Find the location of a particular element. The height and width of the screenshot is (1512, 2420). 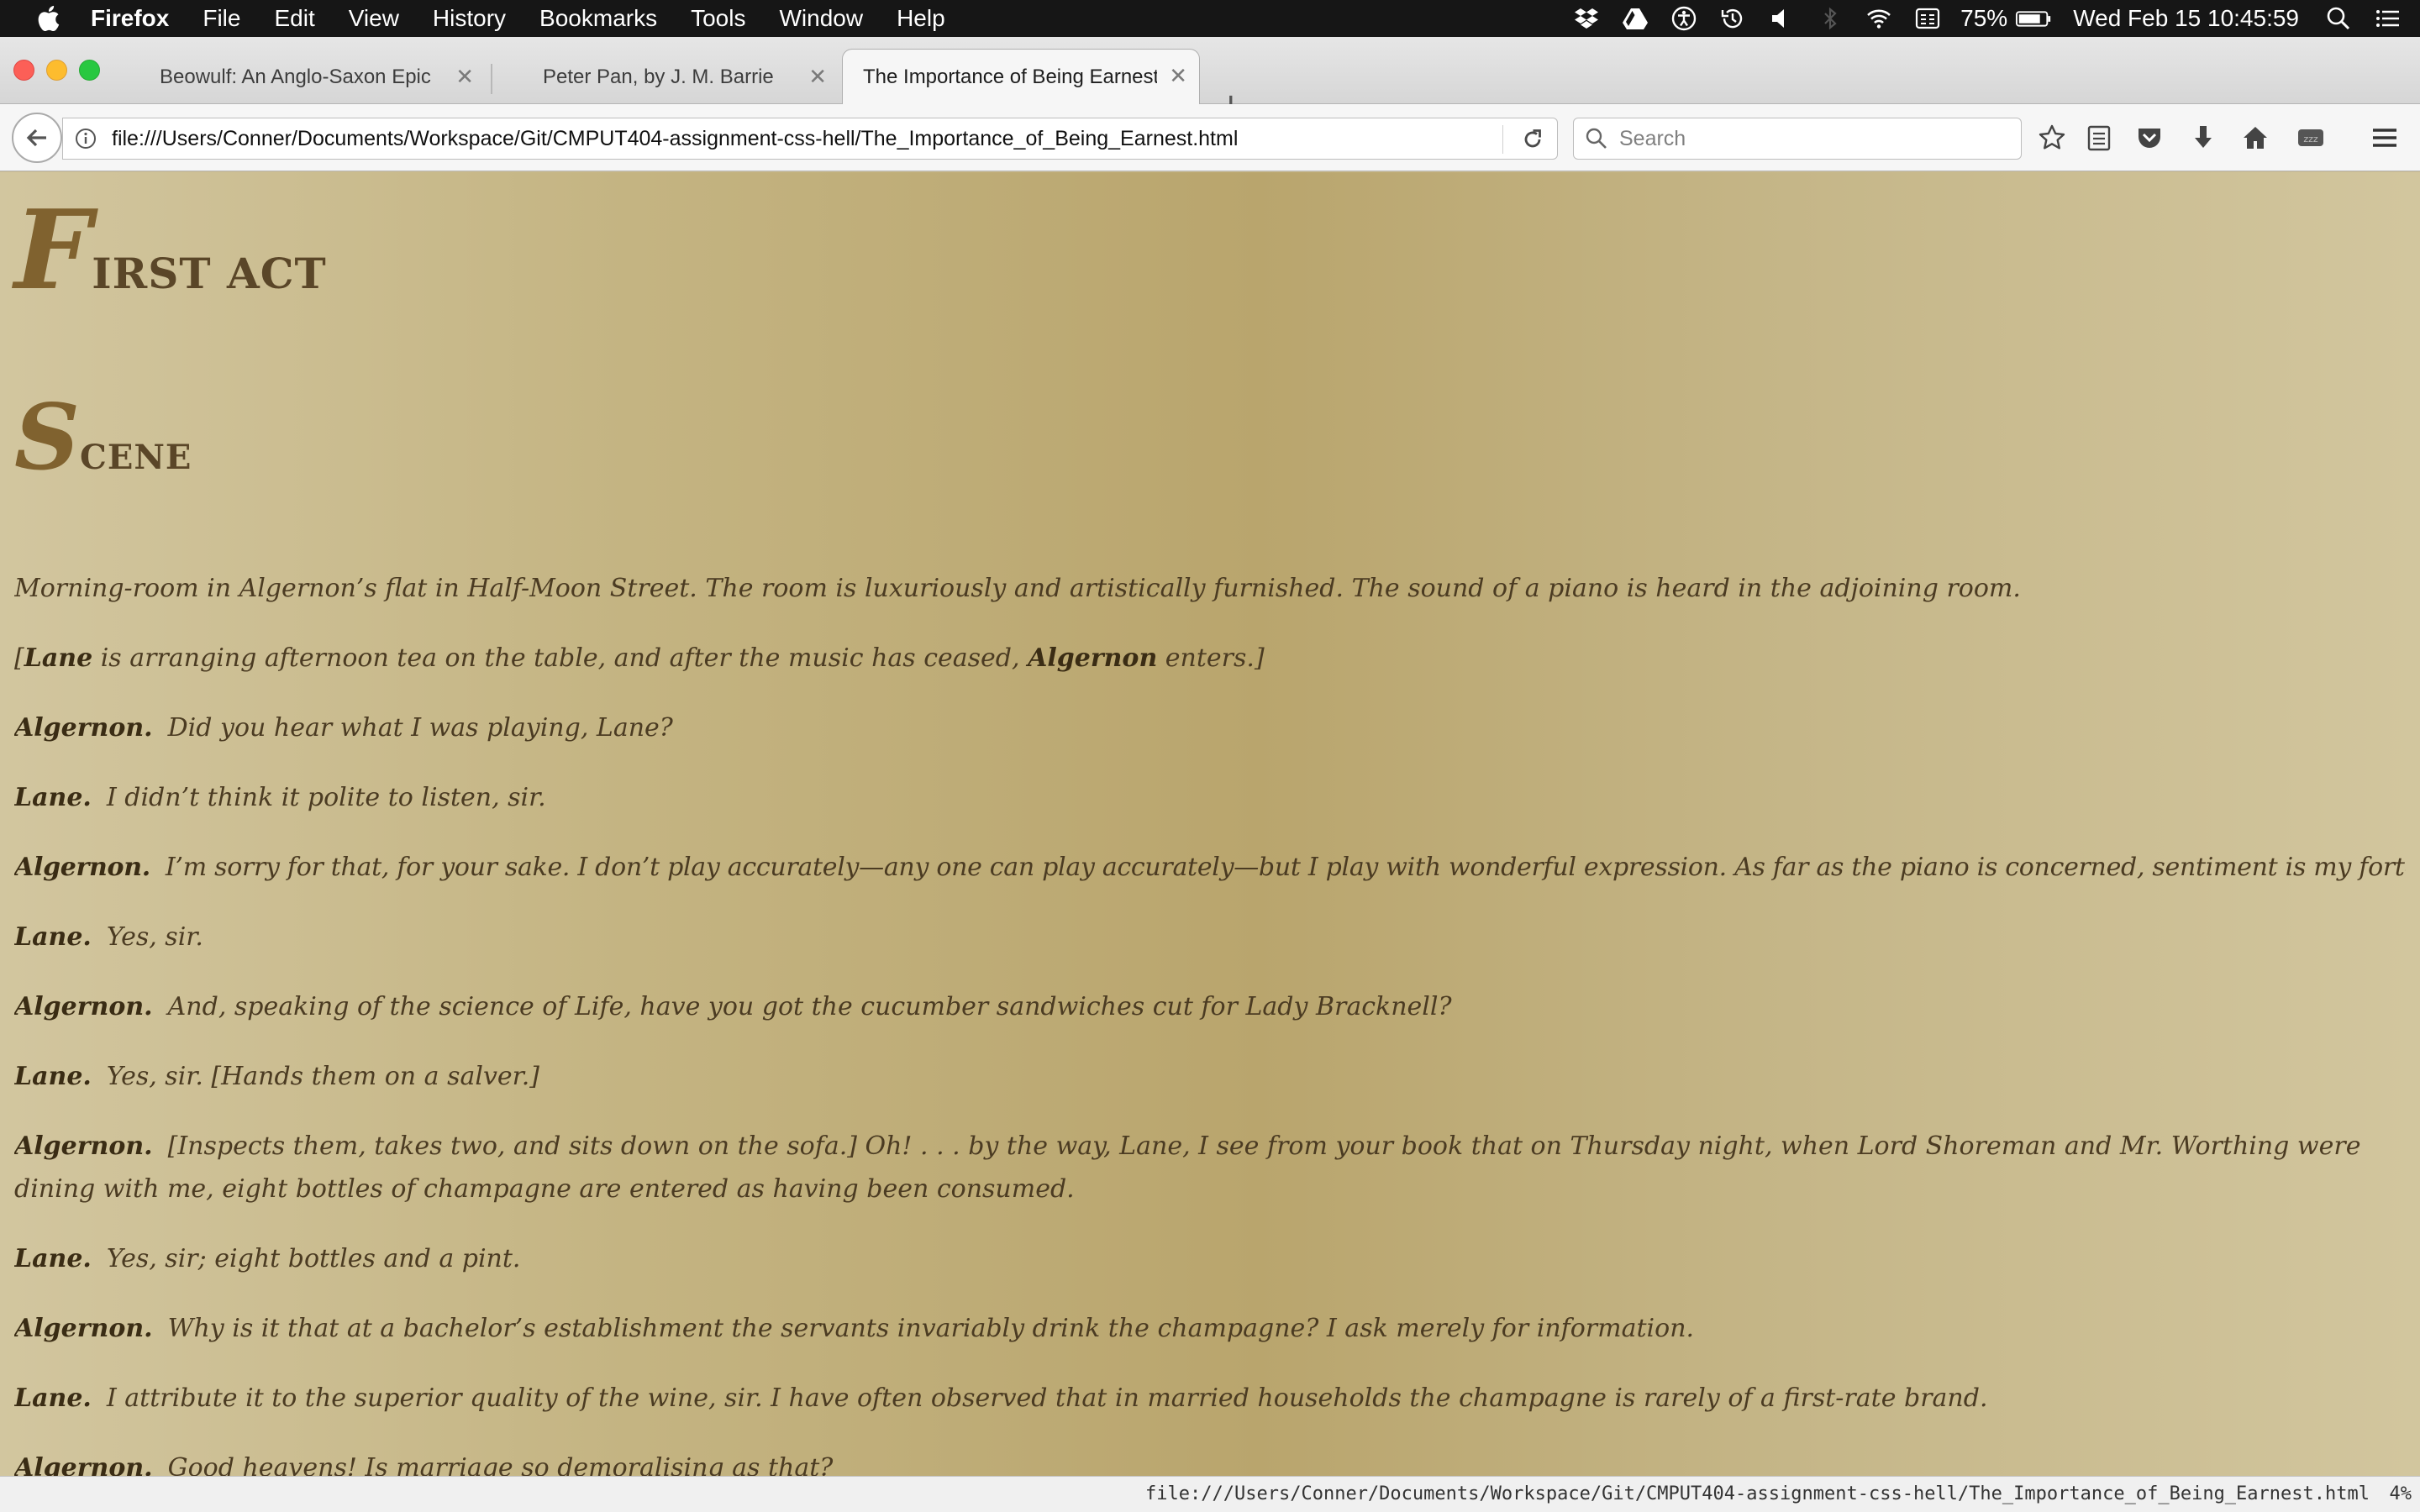

bracket-open: [ is located at coordinates (19, 658).